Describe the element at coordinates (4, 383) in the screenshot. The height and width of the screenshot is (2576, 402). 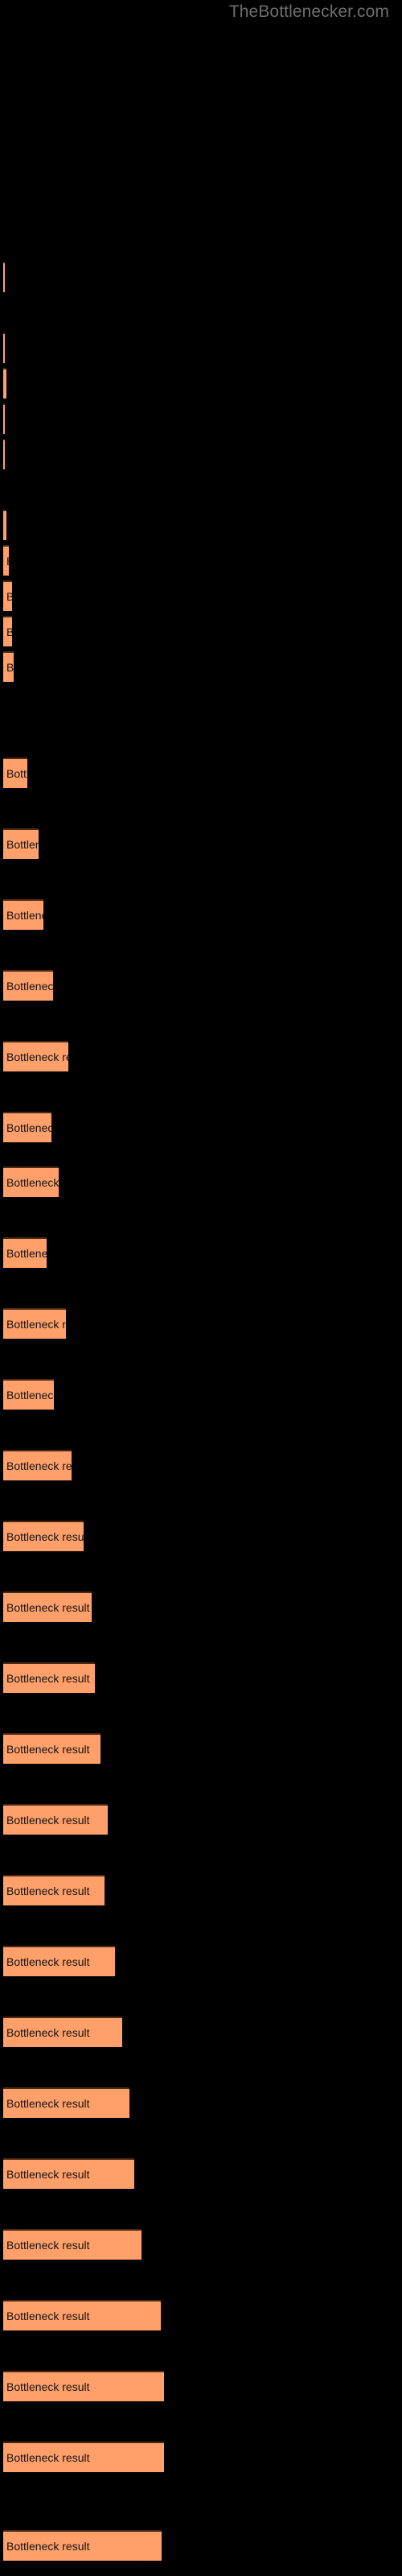
I see `bar-2: Bottleneck result` at that location.